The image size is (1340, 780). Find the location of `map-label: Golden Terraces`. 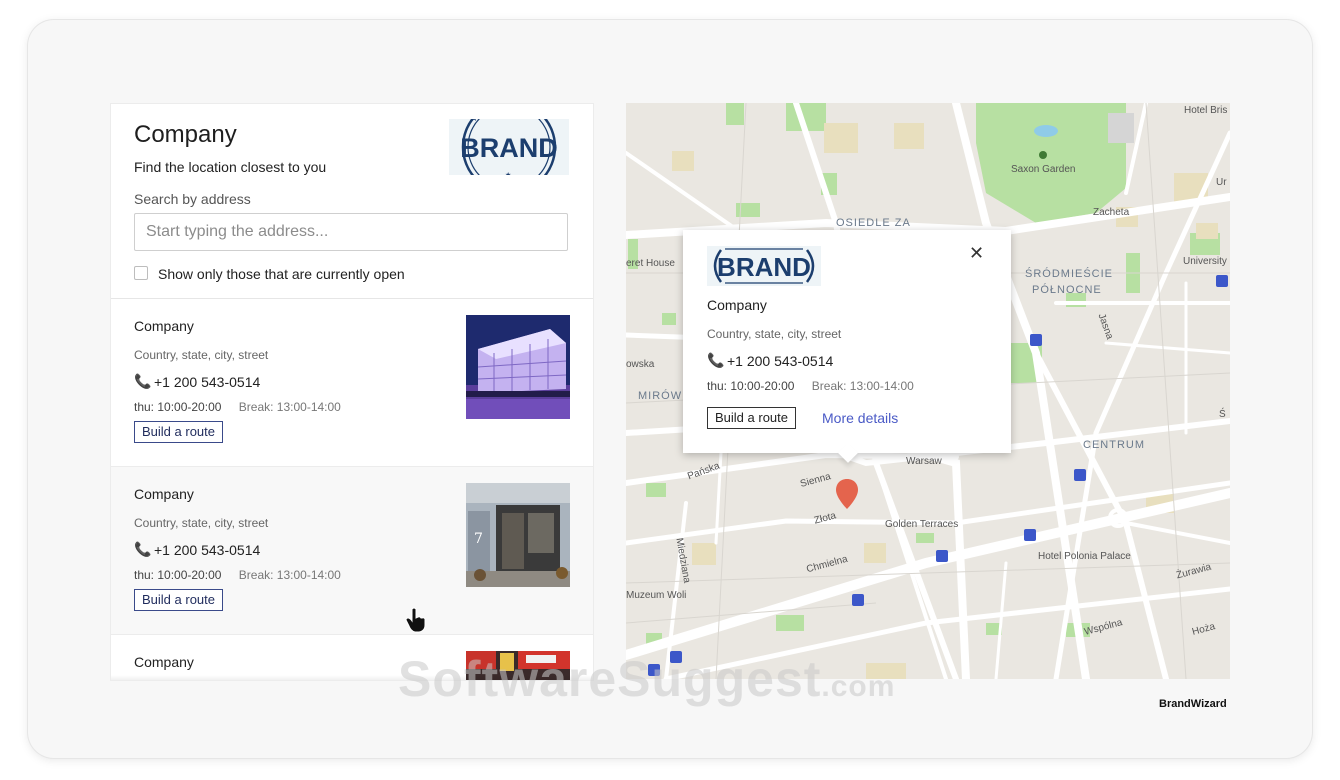

map-label: Golden Terraces is located at coordinates (922, 524).